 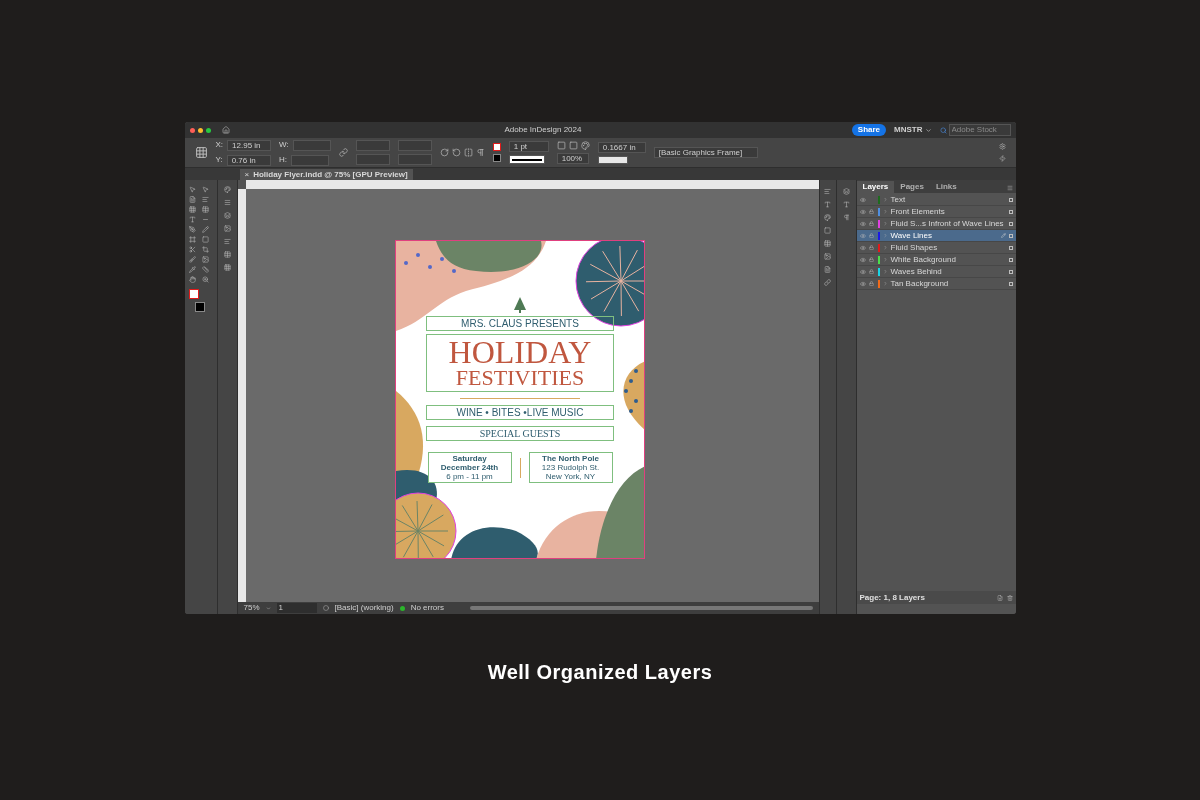 What do you see at coordinates (192, 189) in the screenshot?
I see `selection-tool-icon` at bounding box center [192, 189].